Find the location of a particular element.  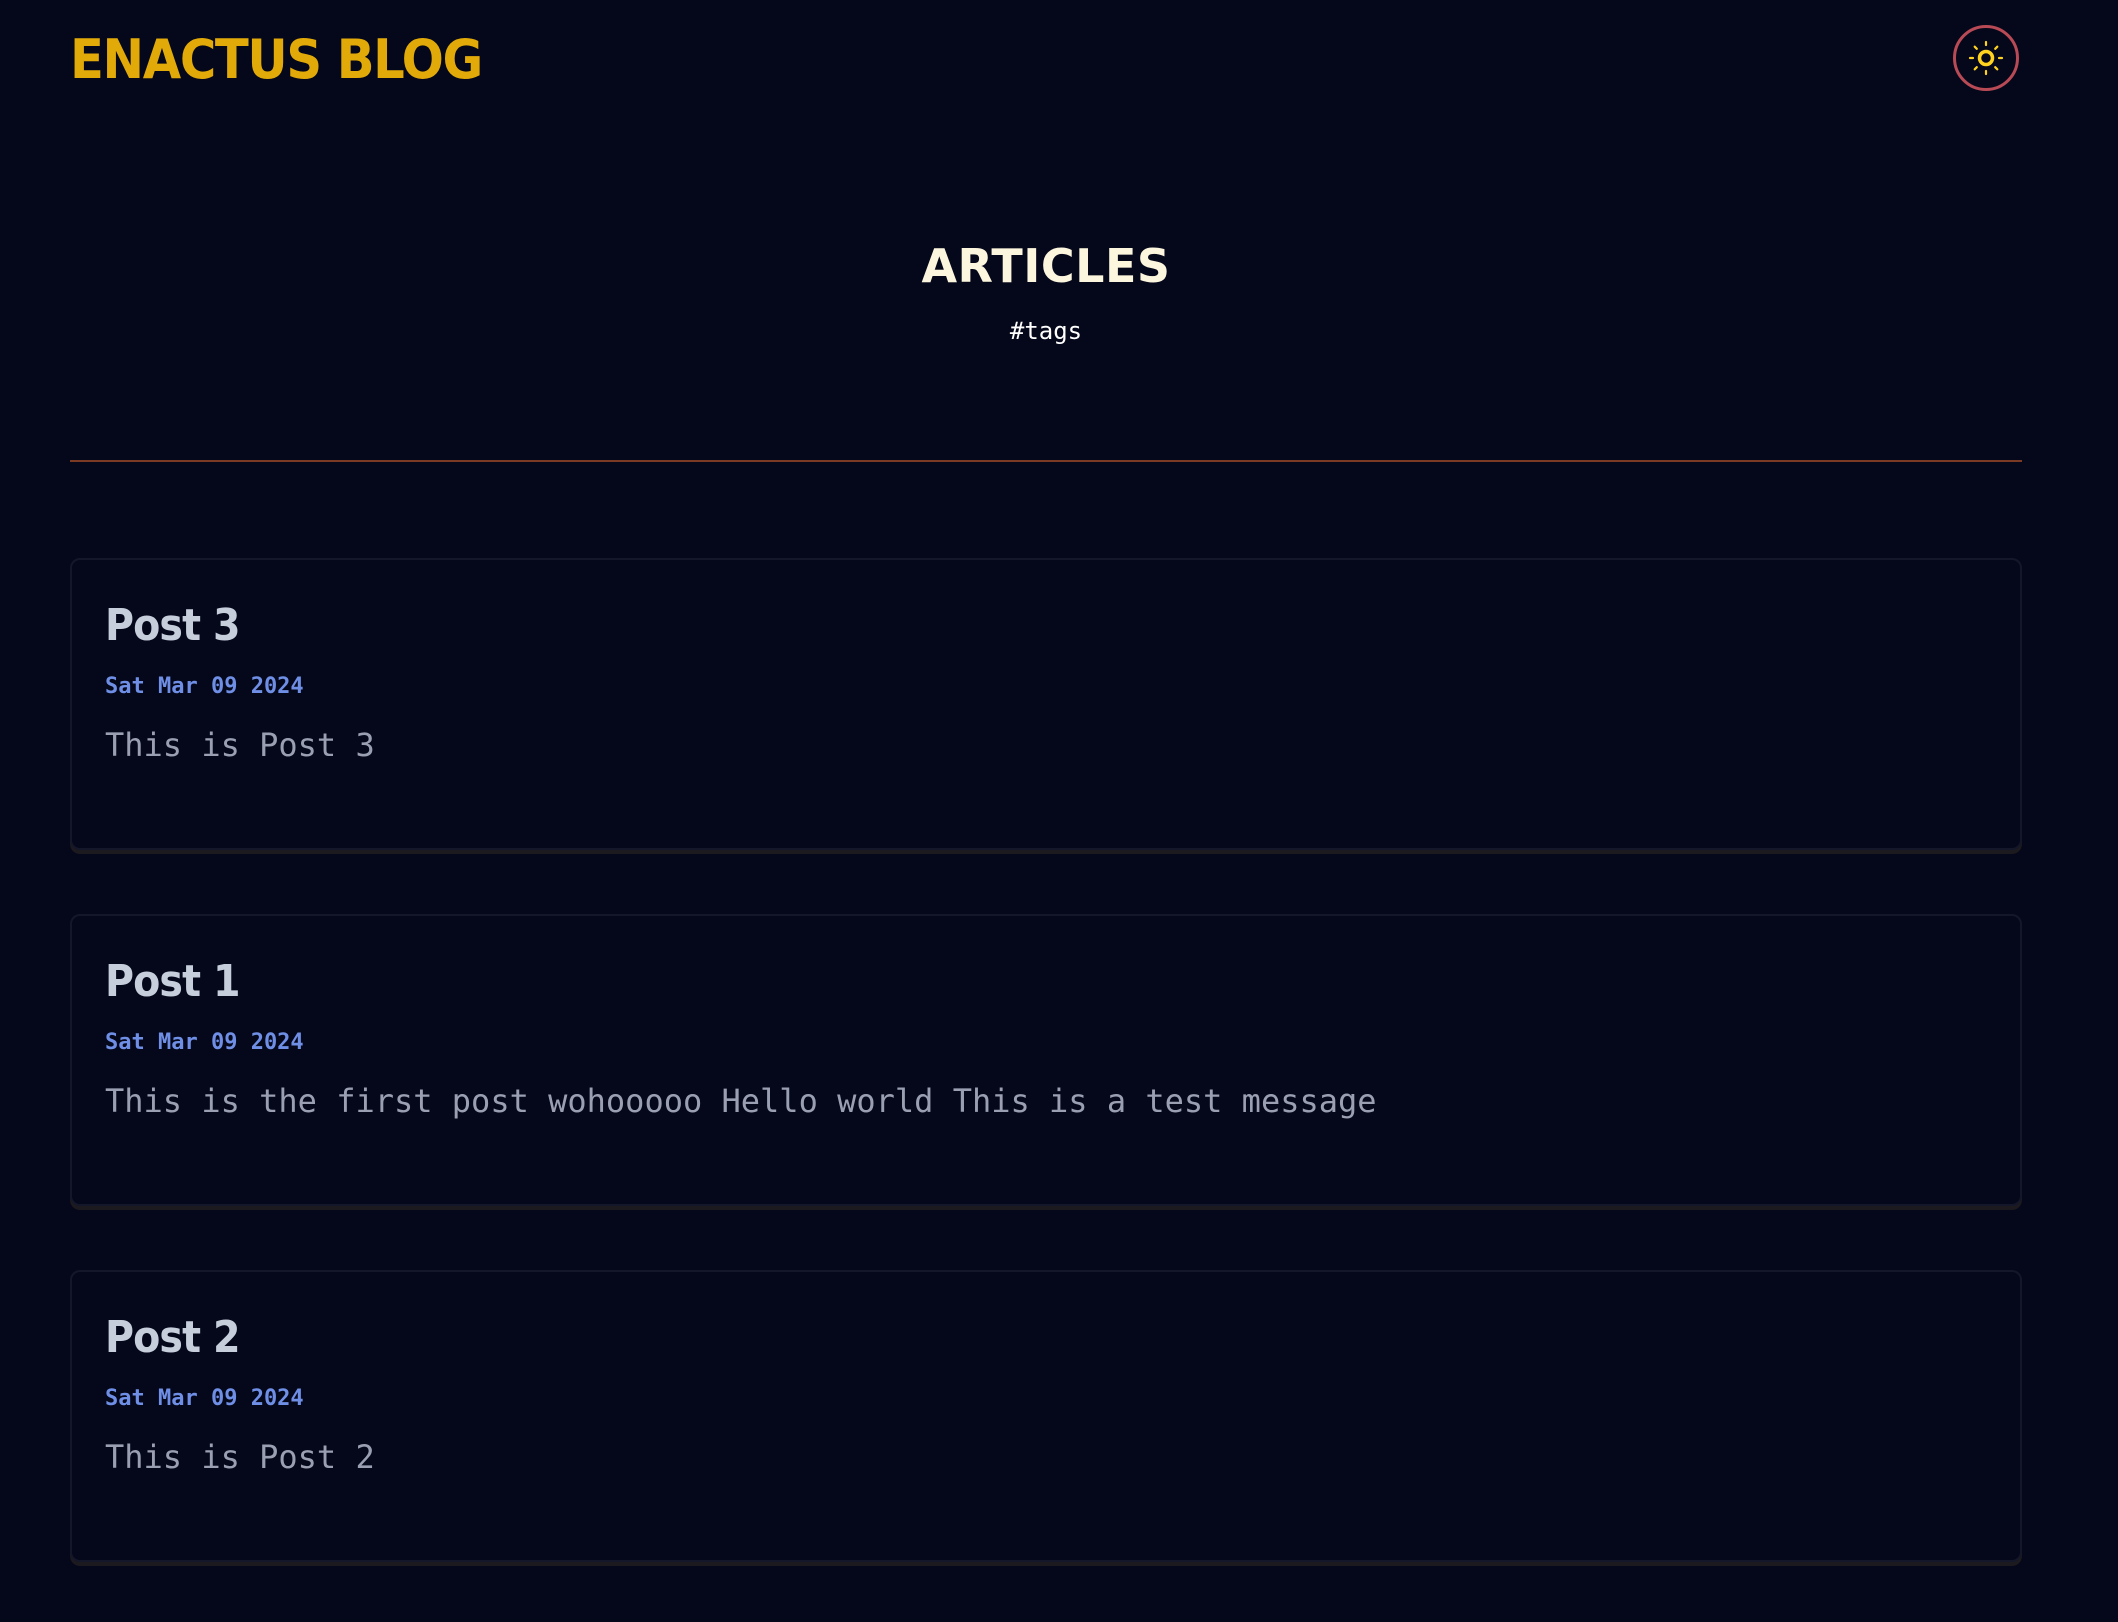

theme-toggle-button is located at coordinates (1986, 58).